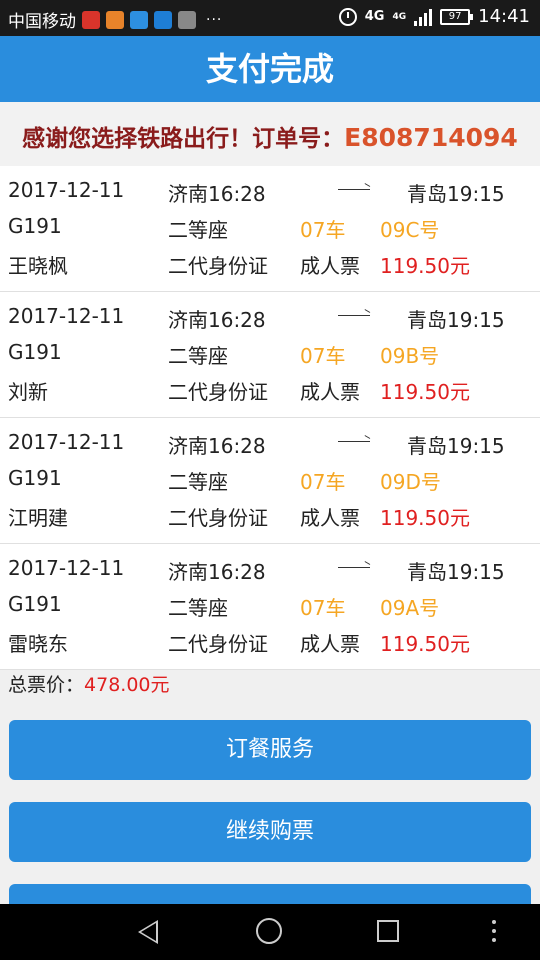 The width and height of the screenshot is (540, 960). What do you see at coordinates (399, 16) in the screenshot?
I see `network-type-small: 4G` at bounding box center [399, 16].